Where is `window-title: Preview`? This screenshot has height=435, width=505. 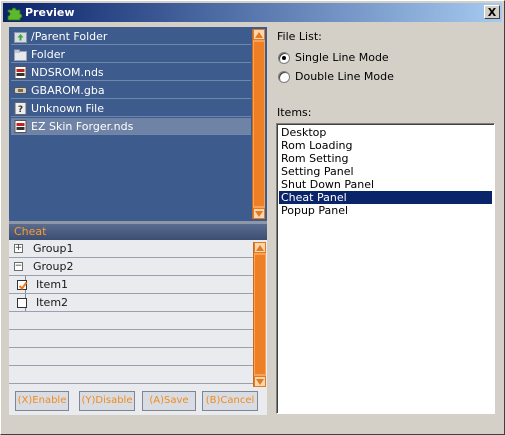
window-title: Preview is located at coordinates (50, 12).